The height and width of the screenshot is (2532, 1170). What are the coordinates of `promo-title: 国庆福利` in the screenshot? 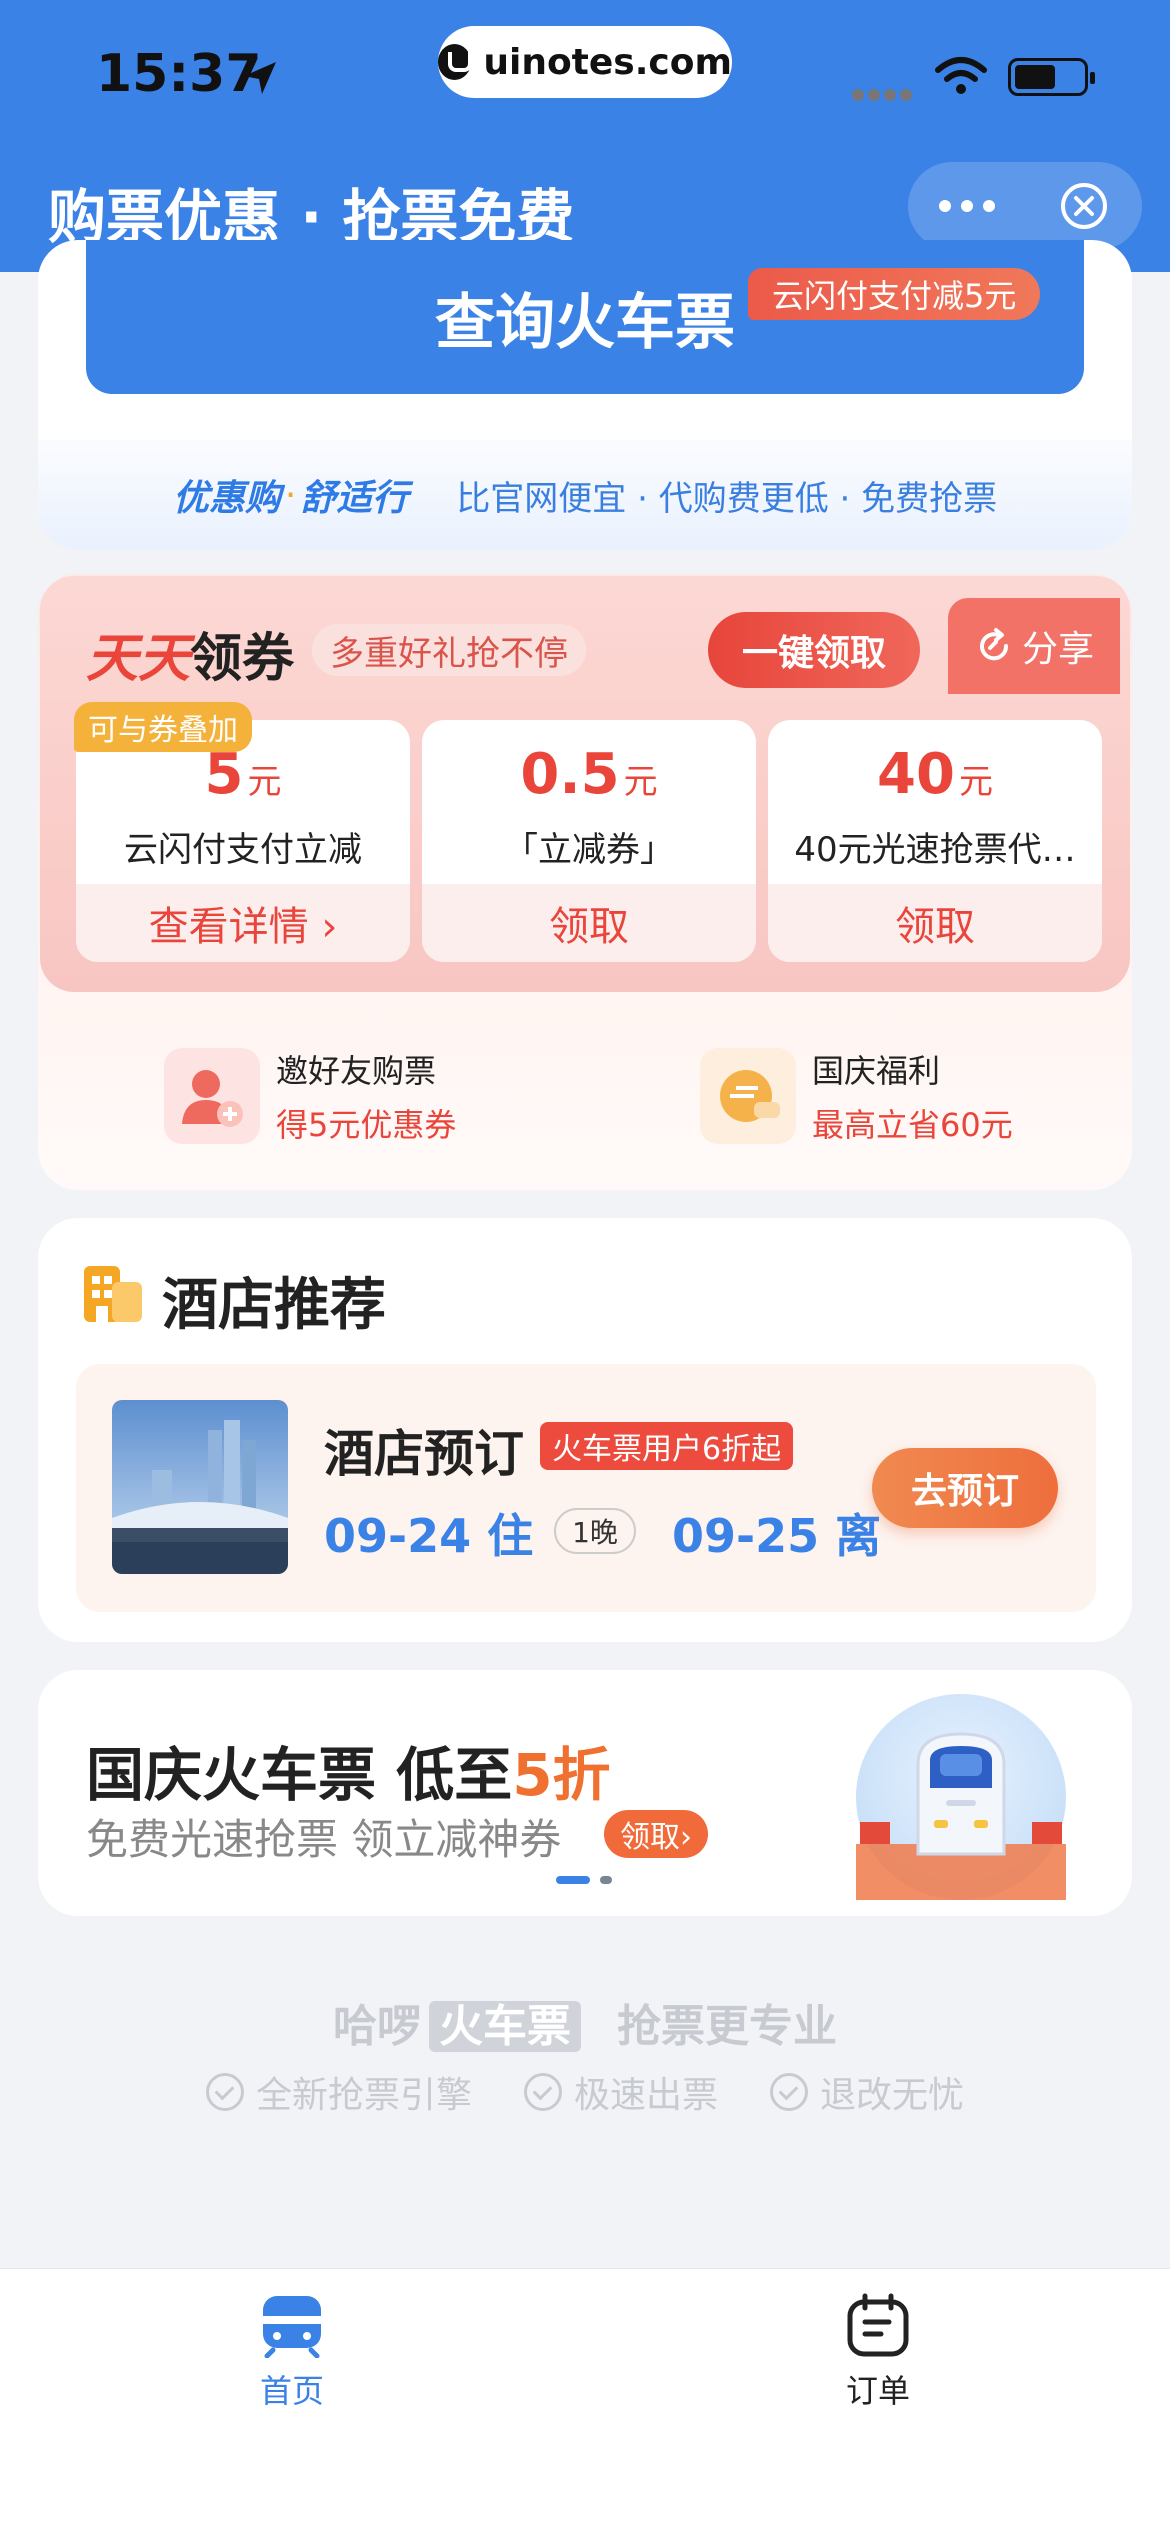 It's located at (876, 1071).